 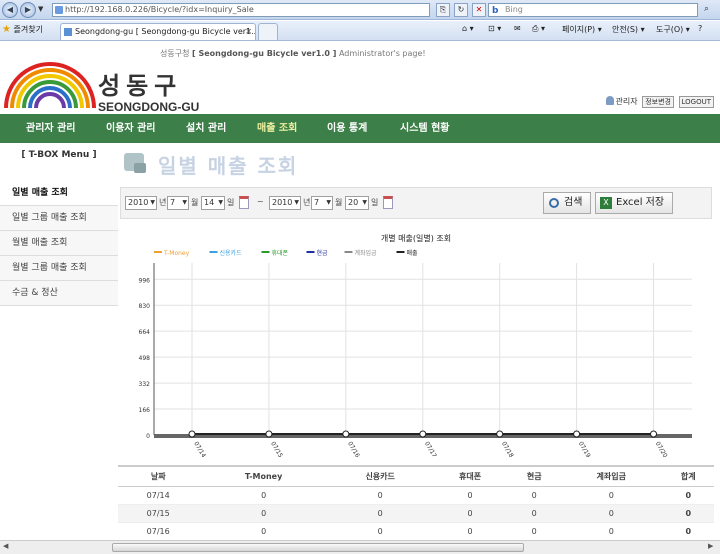 I want to click on table-row: 07/14 0 0 0 0 0 0, so click(x=416, y=495).